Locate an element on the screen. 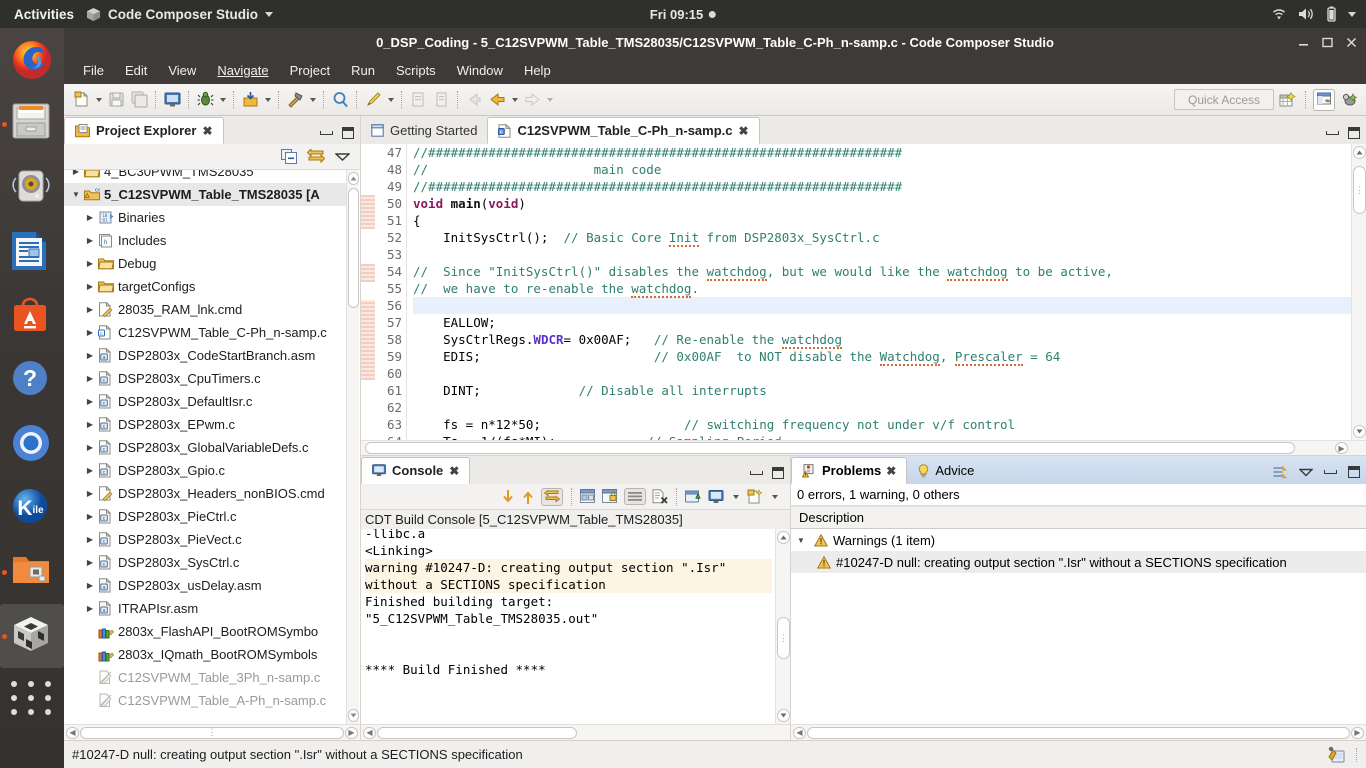  project-tree-hscroll-thumb: ⋮ is located at coordinates (212, 732).